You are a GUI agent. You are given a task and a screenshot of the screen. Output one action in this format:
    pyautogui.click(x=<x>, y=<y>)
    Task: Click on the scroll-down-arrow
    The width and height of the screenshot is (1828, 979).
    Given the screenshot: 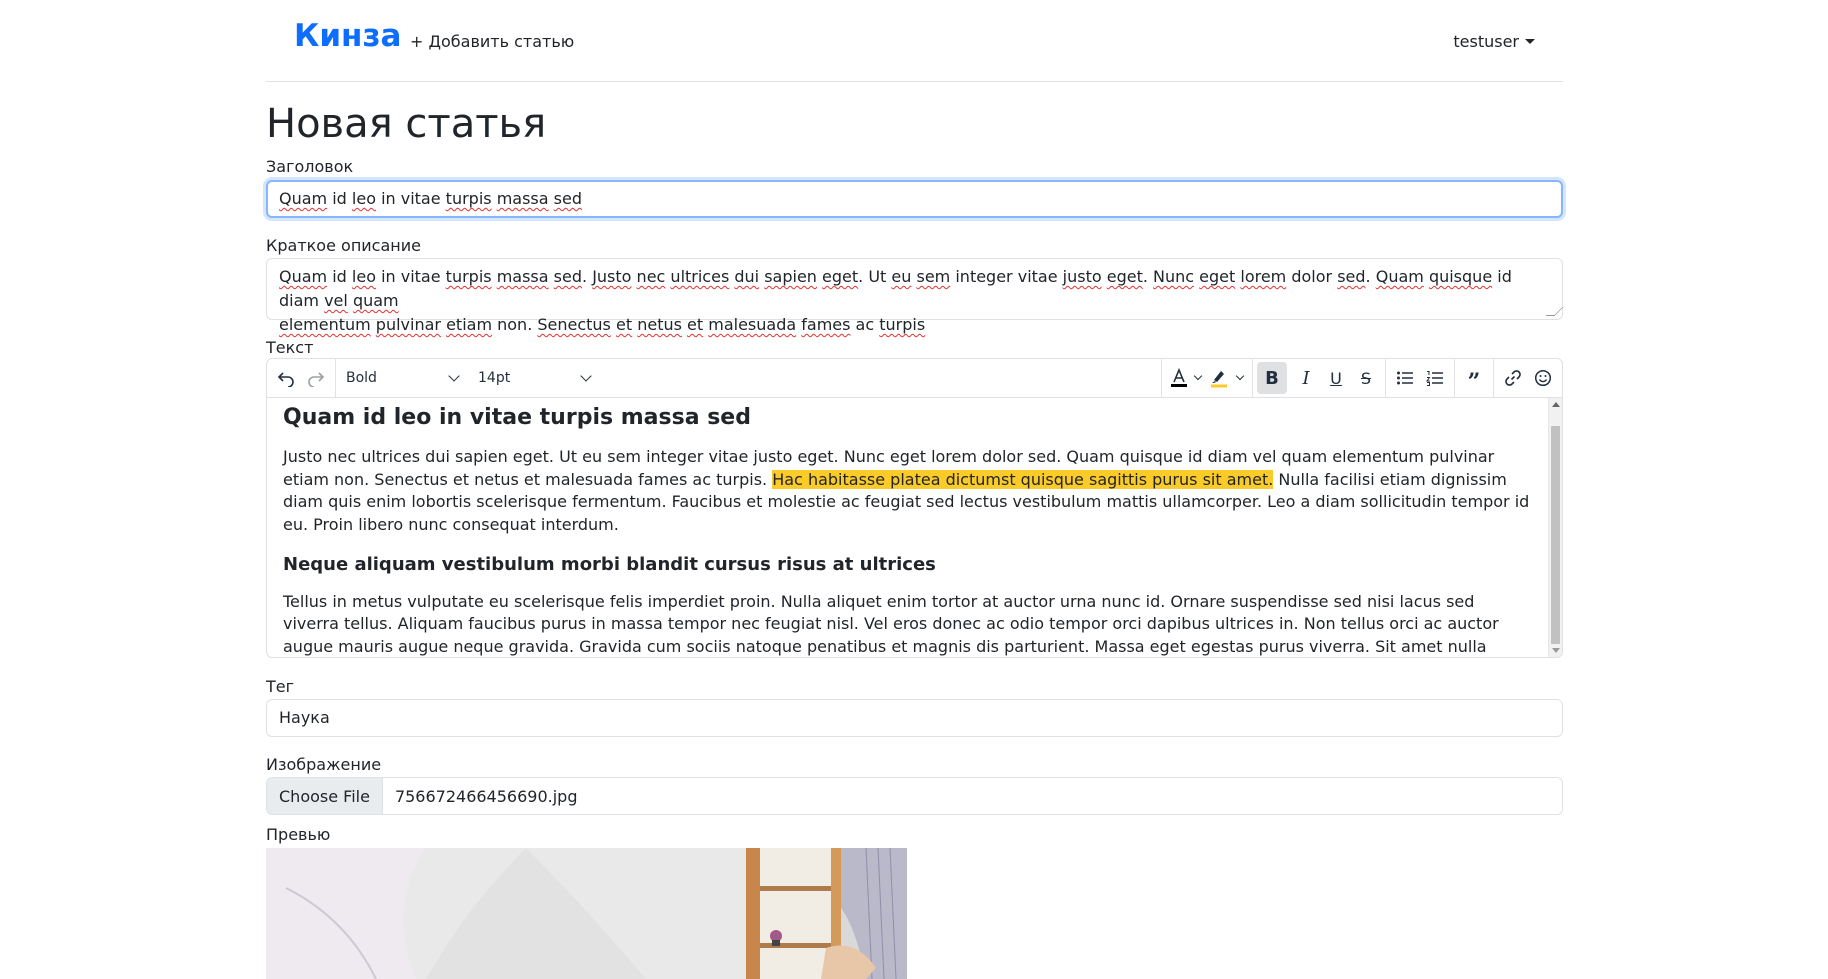 What is the action you would take?
    pyautogui.click(x=1556, y=650)
    